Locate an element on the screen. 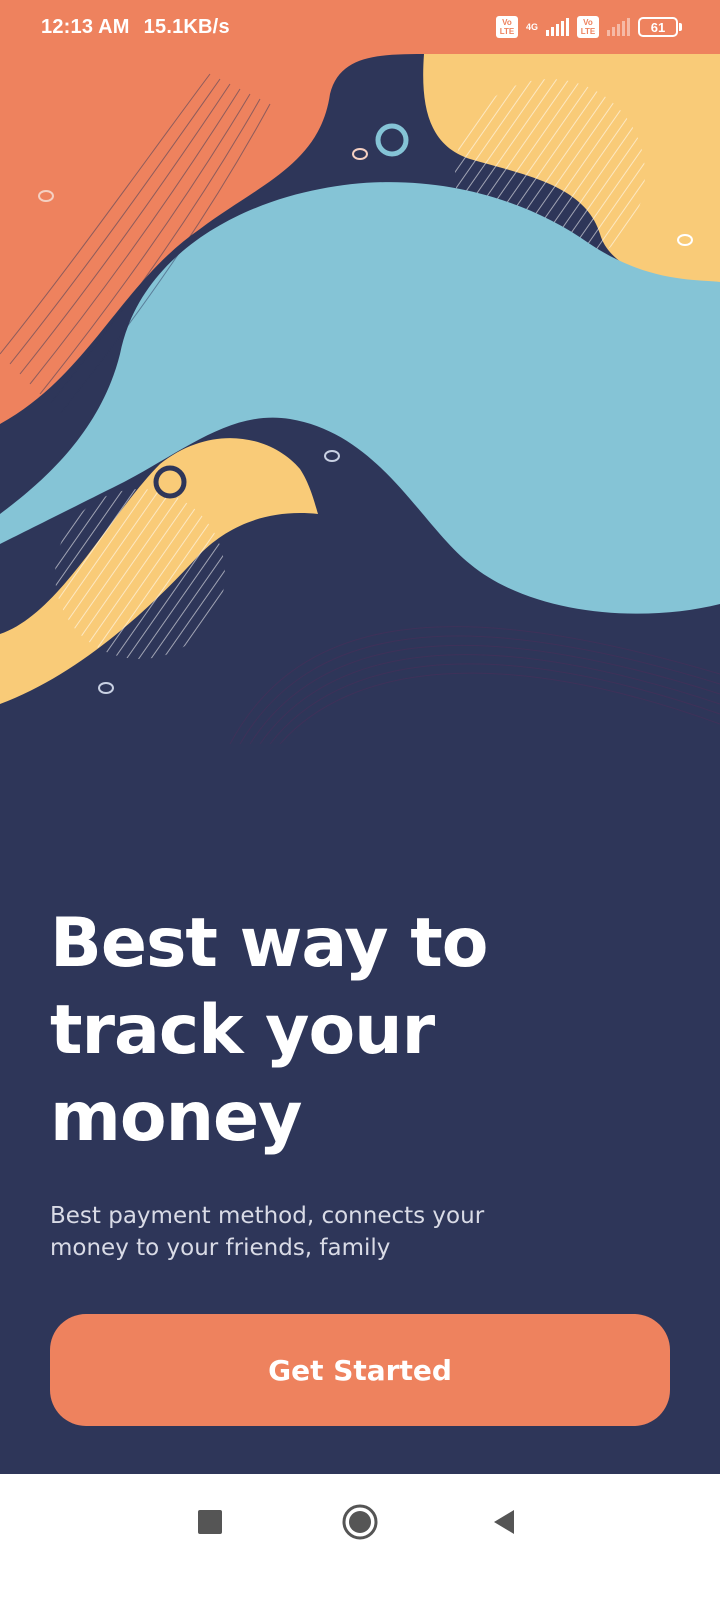 Image resolution: width=720 pixels, height=1600 pixels. onboarding-headline: Best way to track your money is located at coordinates (360, 1030).